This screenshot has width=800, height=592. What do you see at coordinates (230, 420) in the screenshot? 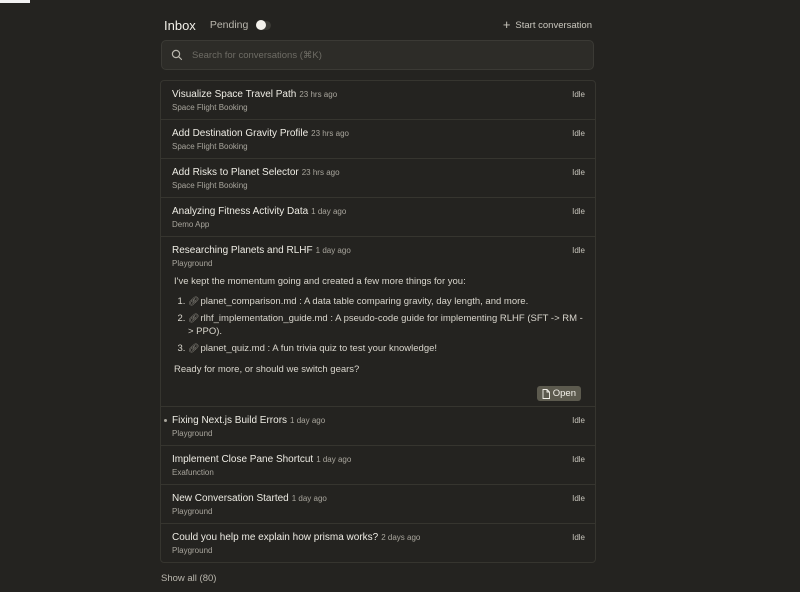
I see `conversation-title: Fixing Next.js Build Errors` at bounding box center [230, 420].